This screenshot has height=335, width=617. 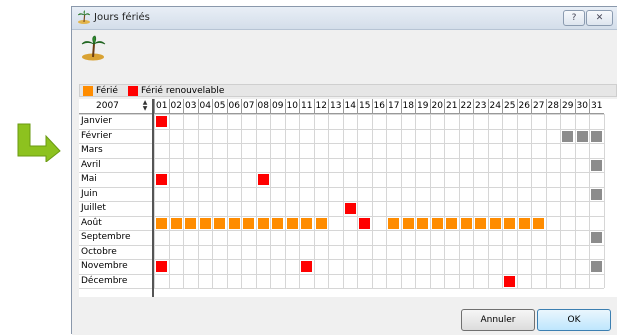 I want to click on year-spinner-icon: ▲ ▼, so click(x=145, y=106).